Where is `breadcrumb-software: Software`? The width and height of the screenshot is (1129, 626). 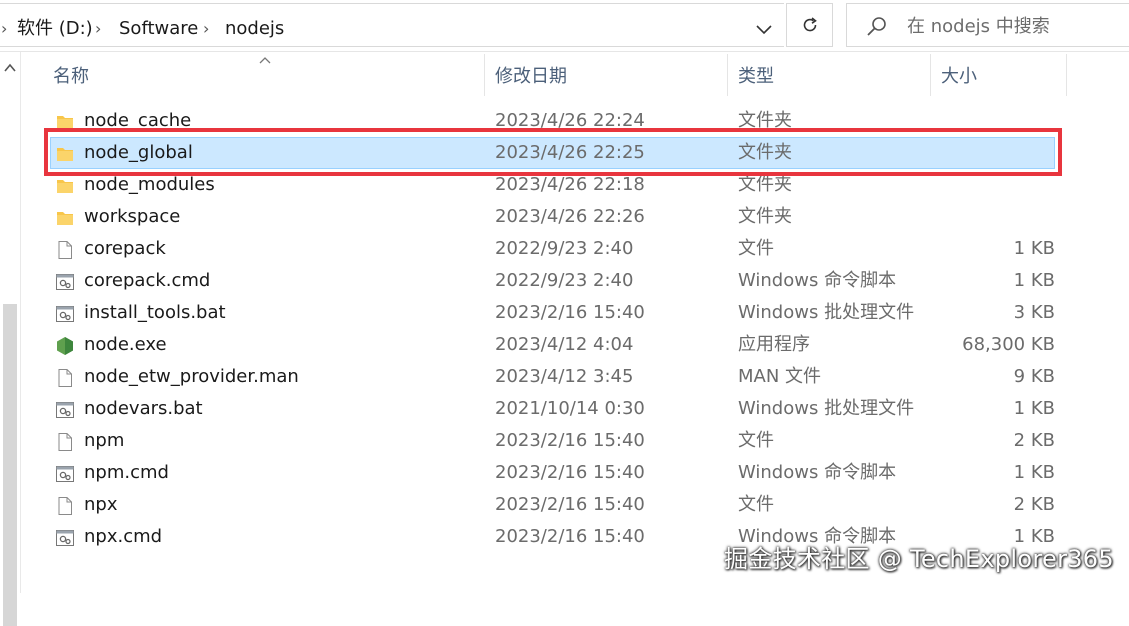
breadcrumb-software: Software is located at coordinates (158, 29).